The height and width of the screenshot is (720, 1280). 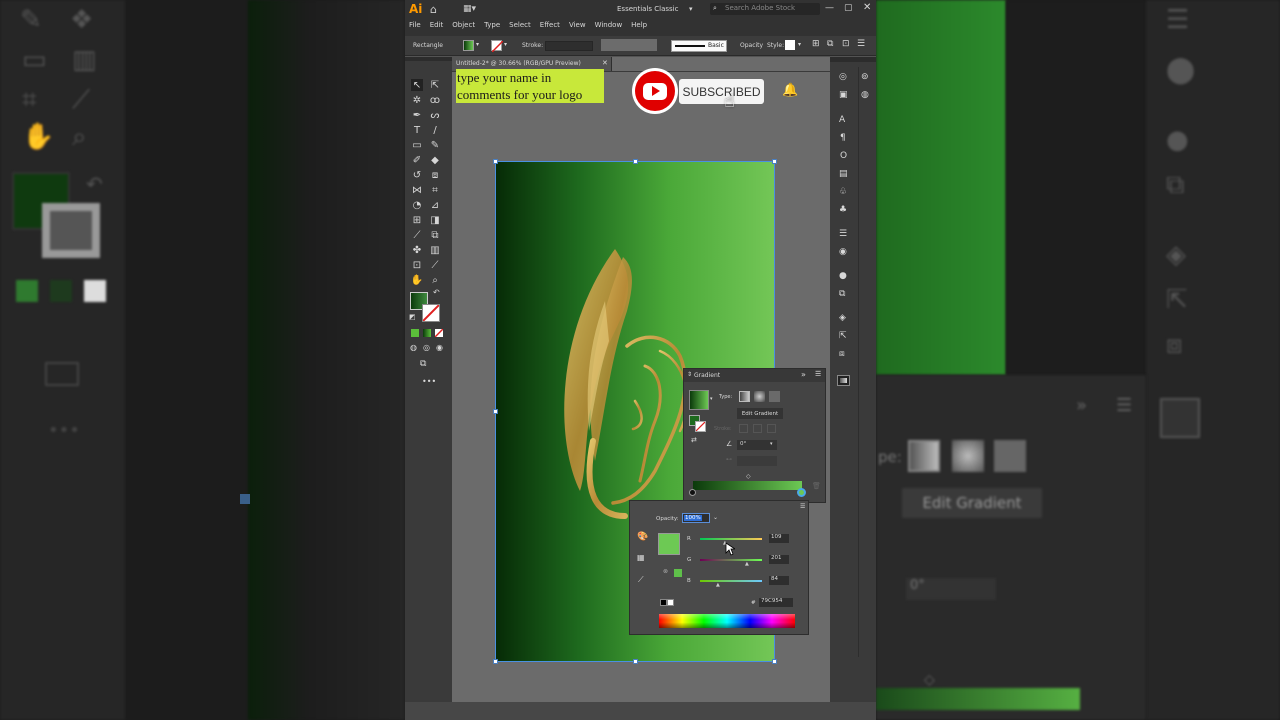 What do you see at coordinates (577, 25) in the screenshot?
I see `menu-view: View` at bounding box center [577, 25].